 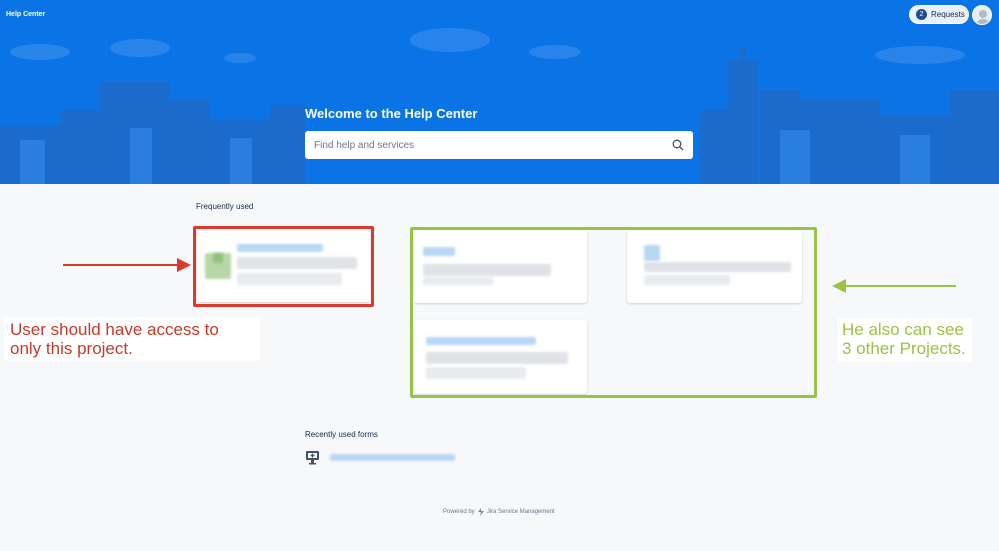 What do you see at coordinates (341, 434) in the screenshot?
I see `recently-used-forms-heading: Recently used forms` at bounding box center [341, 434].